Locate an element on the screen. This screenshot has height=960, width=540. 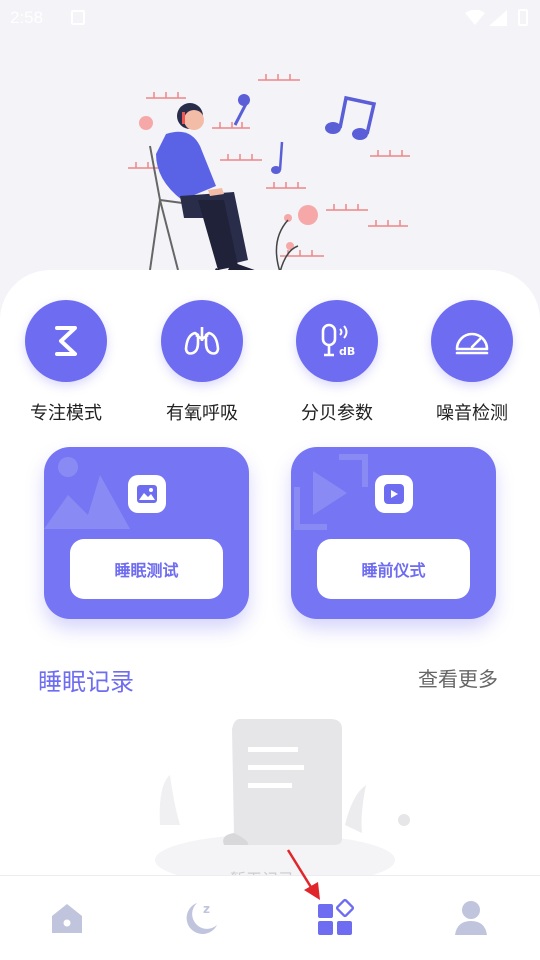
nav-home is located at coordinates (67, 918).